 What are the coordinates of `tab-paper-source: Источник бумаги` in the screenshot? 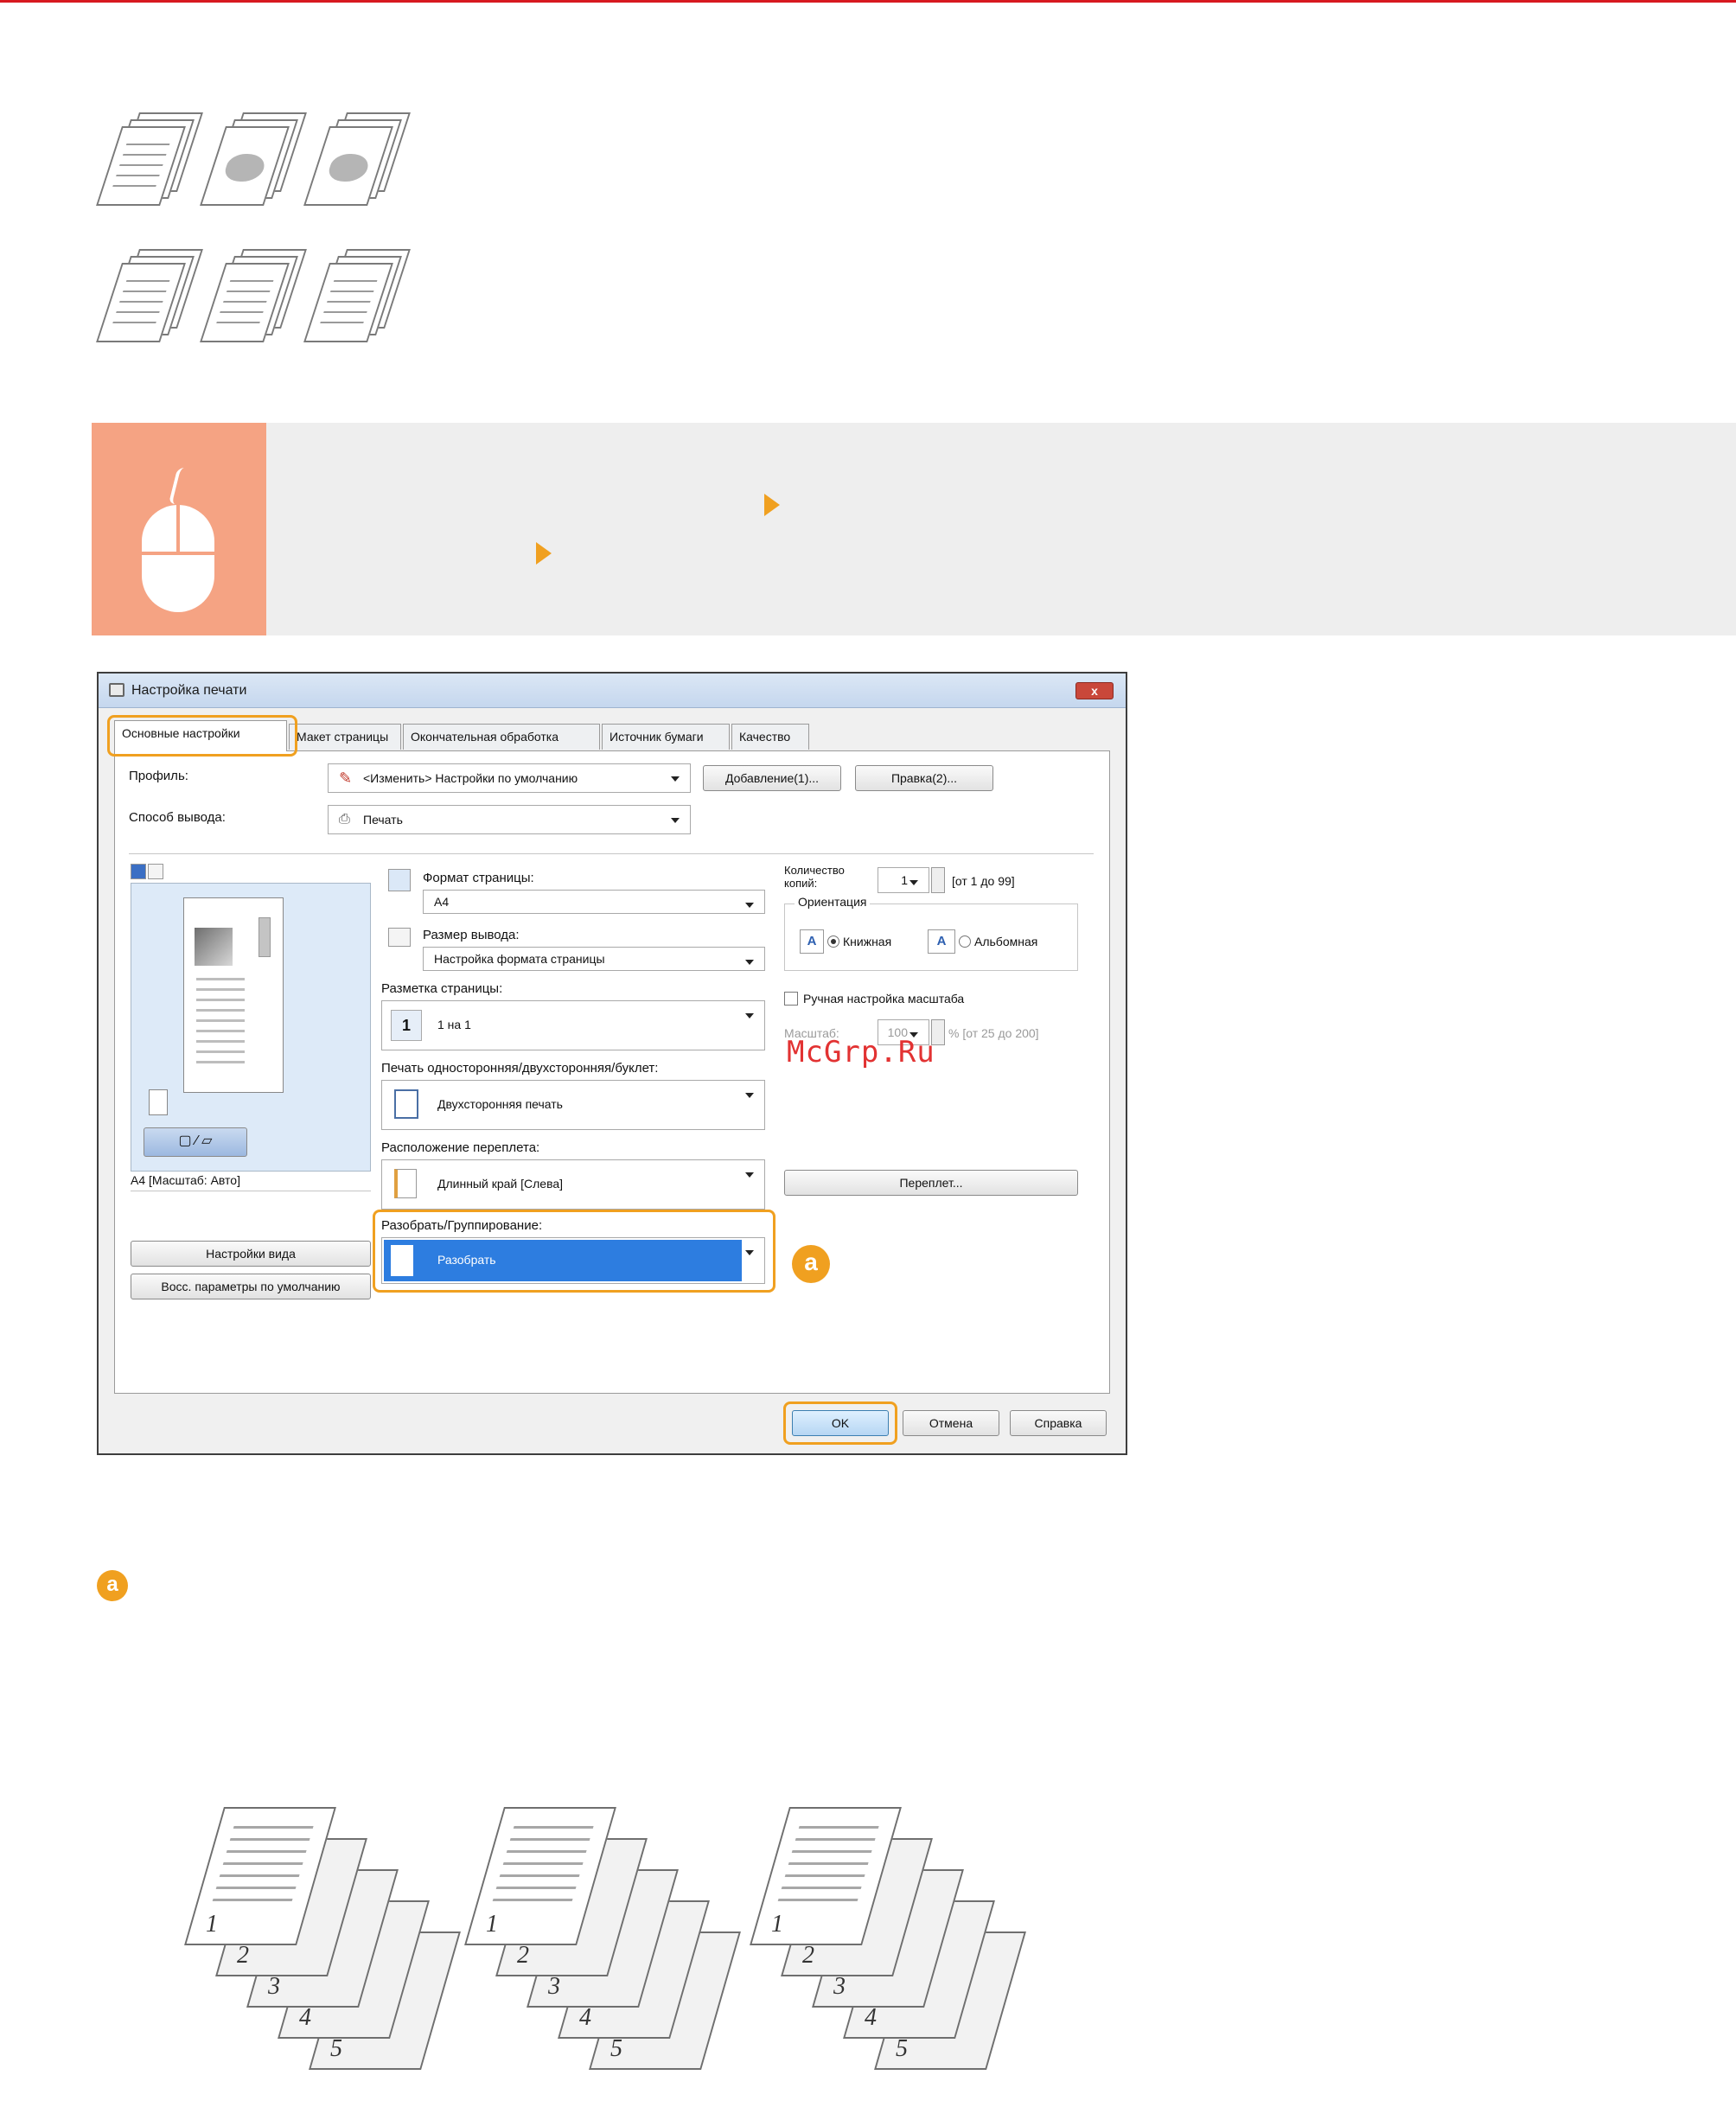 It's located at (666, 737).